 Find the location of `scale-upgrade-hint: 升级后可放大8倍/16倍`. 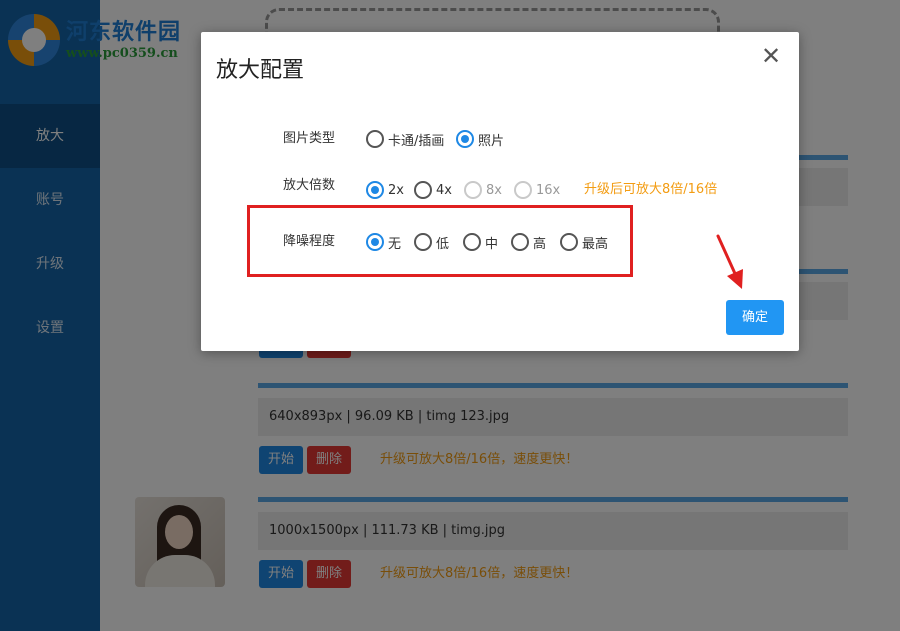

scale-upgrade-hint: 升级后可放大8倍/16倍 is located at coordinates (651, 189).